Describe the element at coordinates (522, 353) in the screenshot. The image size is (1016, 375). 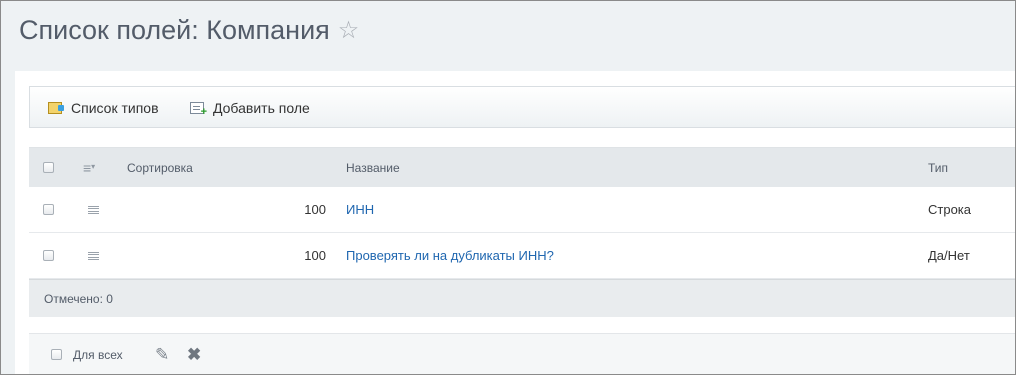
I see `group-action-bar: Для всех ✎ ✖` at that location.